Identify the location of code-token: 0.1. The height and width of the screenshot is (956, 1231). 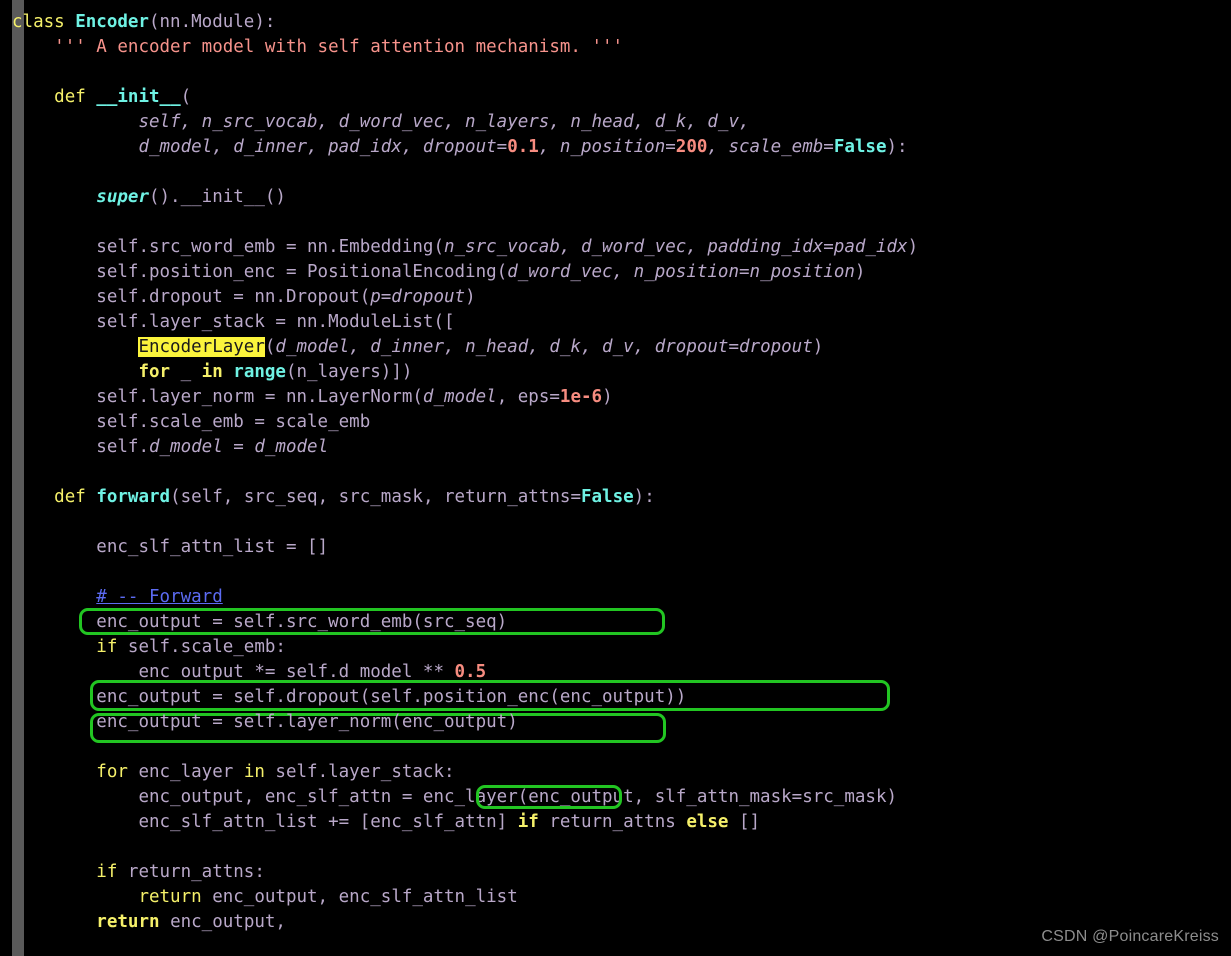
(523, 147).